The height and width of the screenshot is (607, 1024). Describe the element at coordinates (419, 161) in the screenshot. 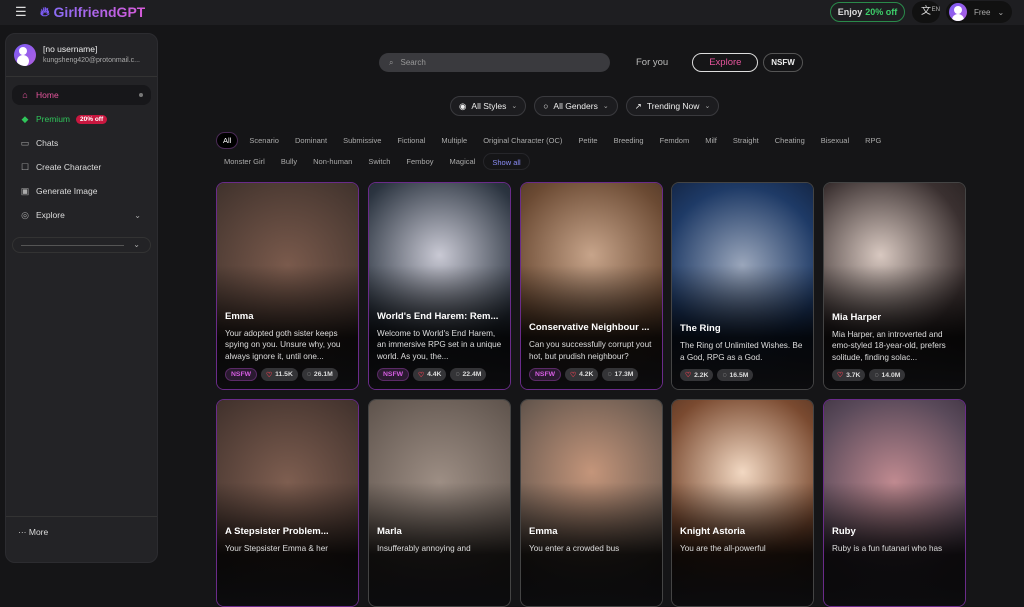

I see `tag-chip: Femboy` at that location.